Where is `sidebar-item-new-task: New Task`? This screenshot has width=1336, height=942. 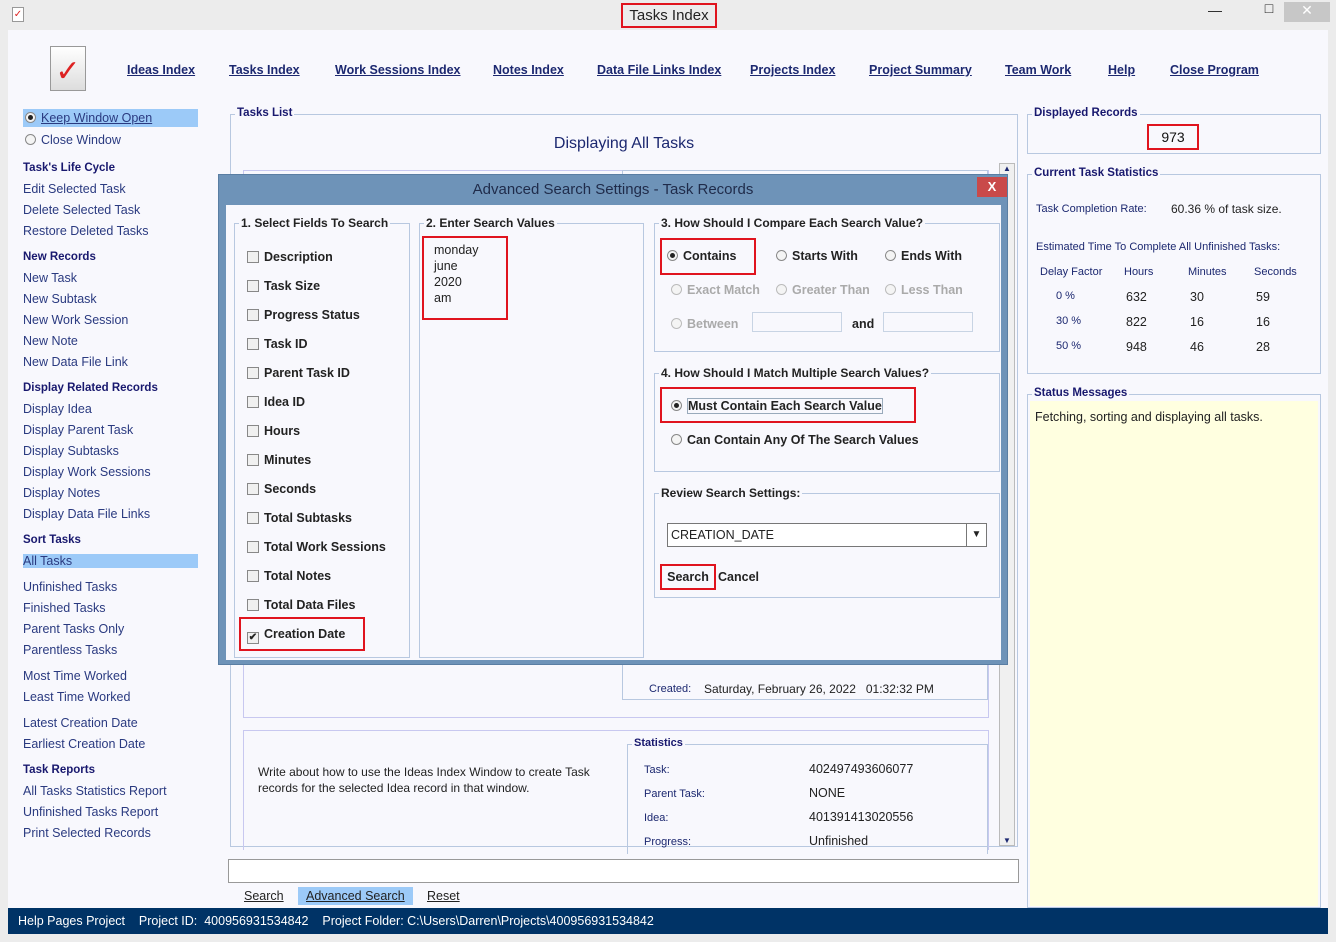 sidebar-item-new-task: New Task is located at coordinates (50, 278).